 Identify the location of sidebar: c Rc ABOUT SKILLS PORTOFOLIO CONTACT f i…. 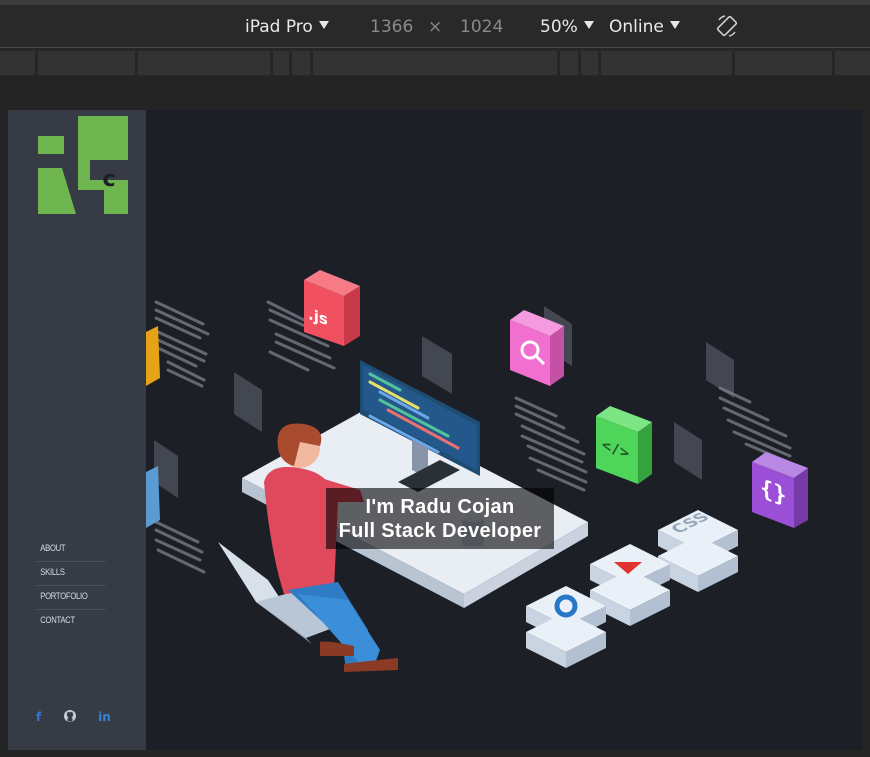
(77, 430).